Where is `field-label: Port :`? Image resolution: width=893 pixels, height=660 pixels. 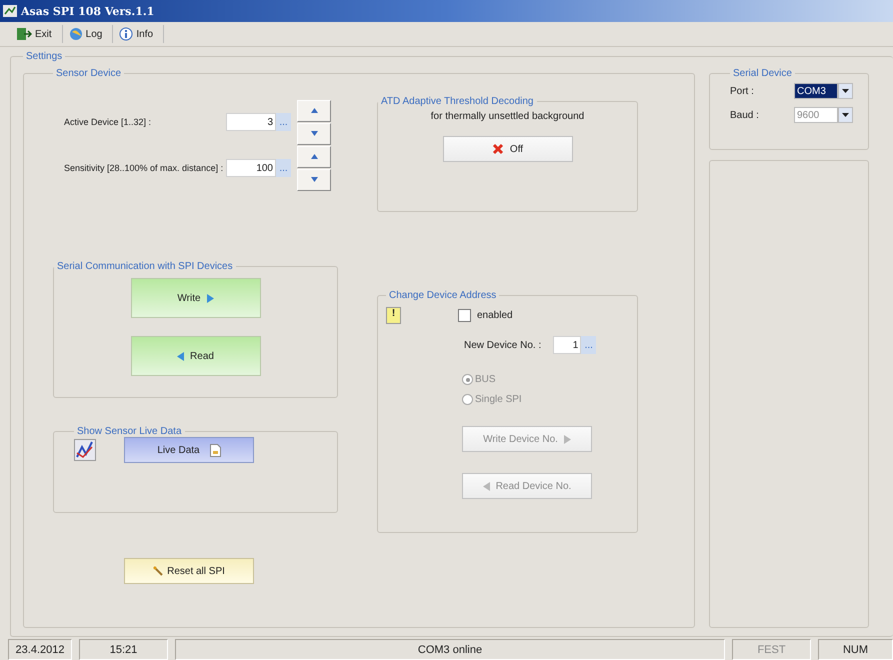
field-label: Port : is located at coordinates (742, 91).